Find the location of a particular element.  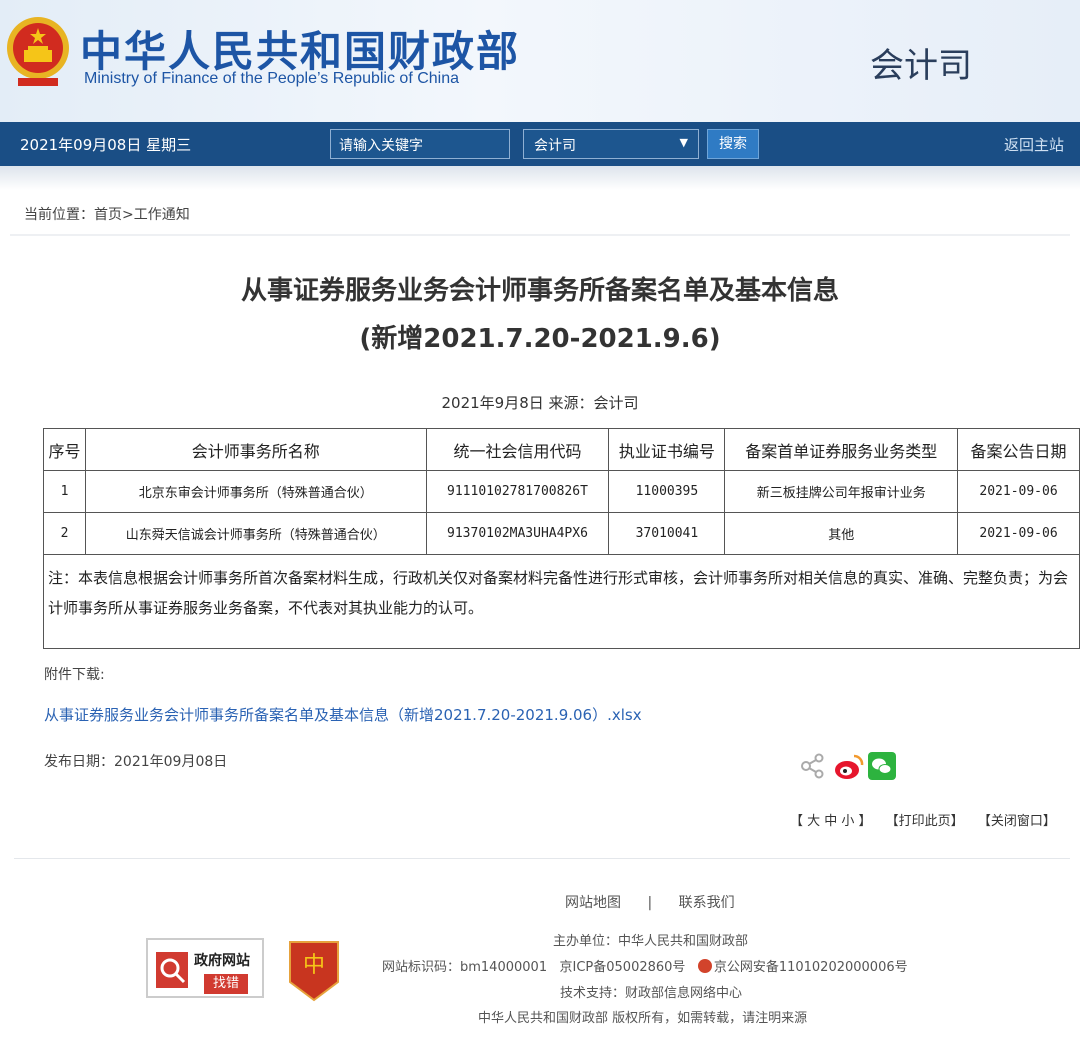

chevron-down-icon: ▼ is located at coordinates (683, 142).